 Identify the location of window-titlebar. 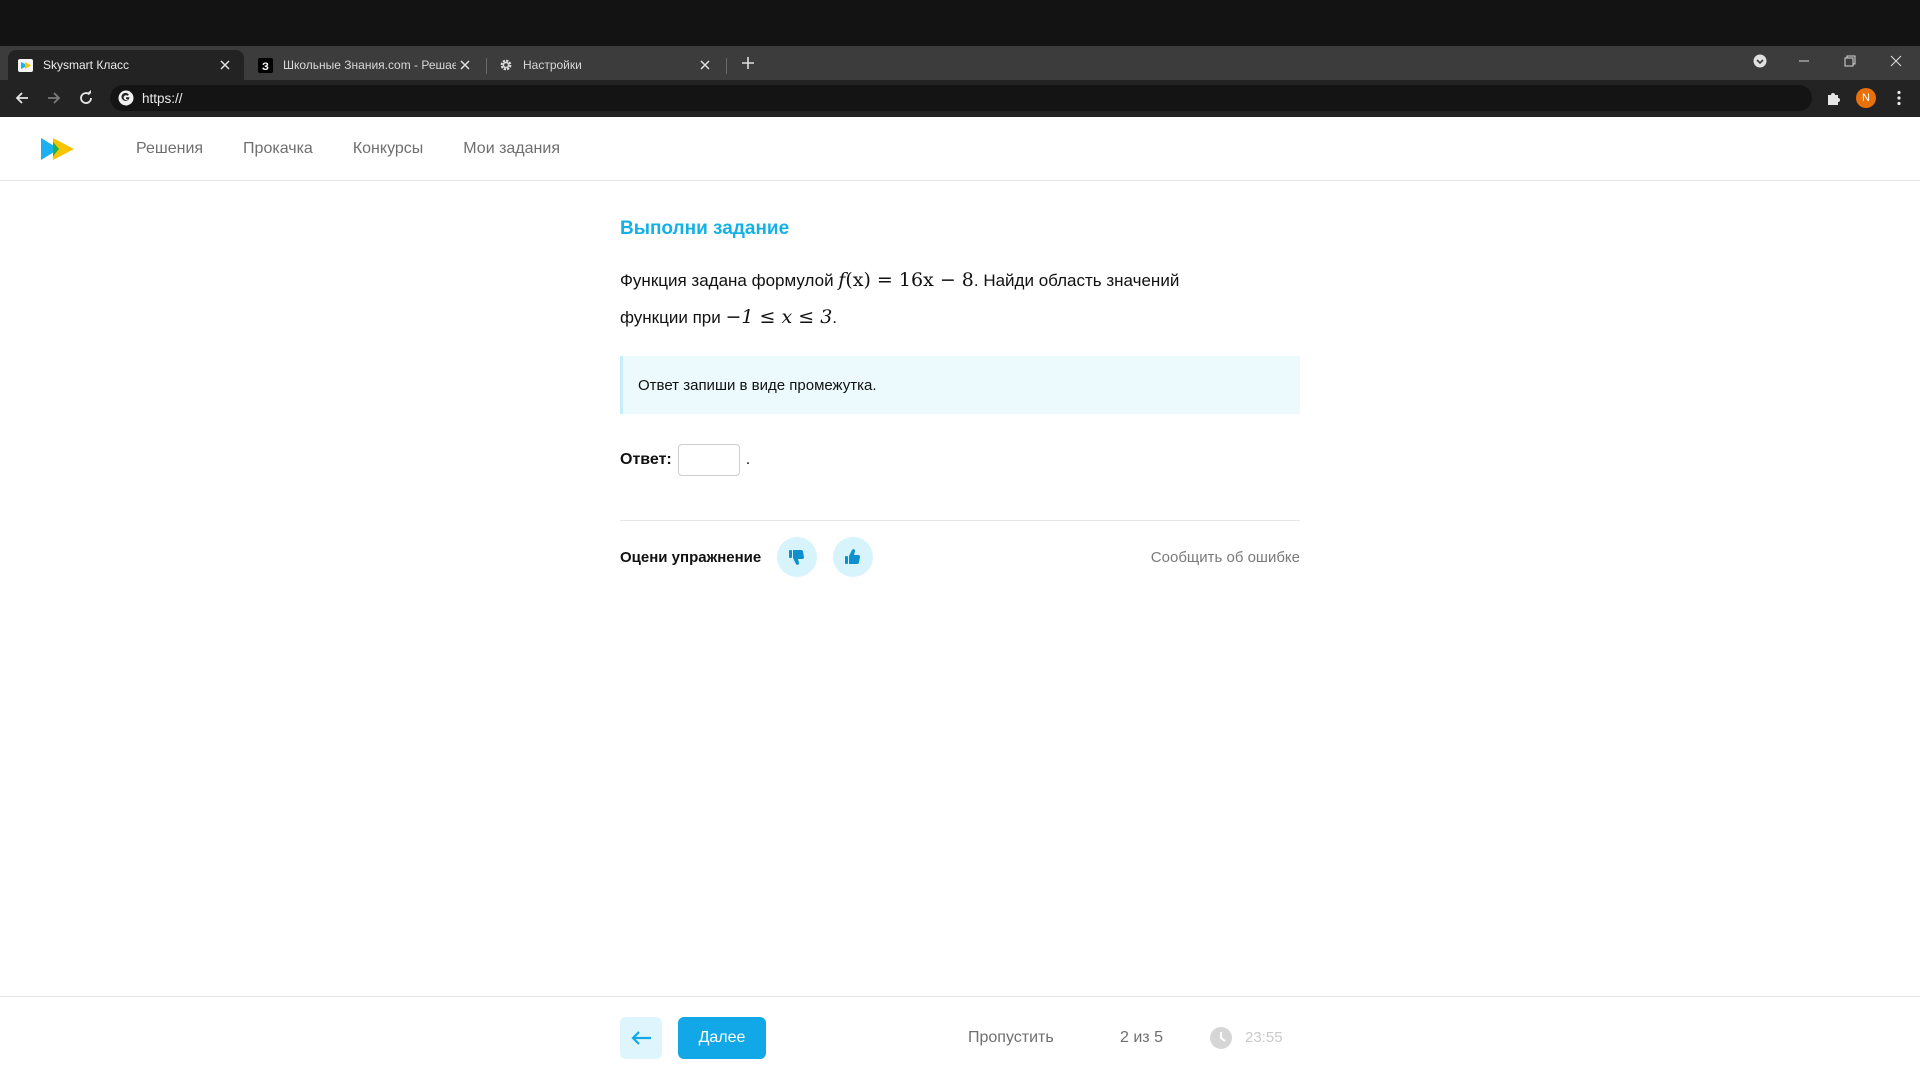
(960, 23).